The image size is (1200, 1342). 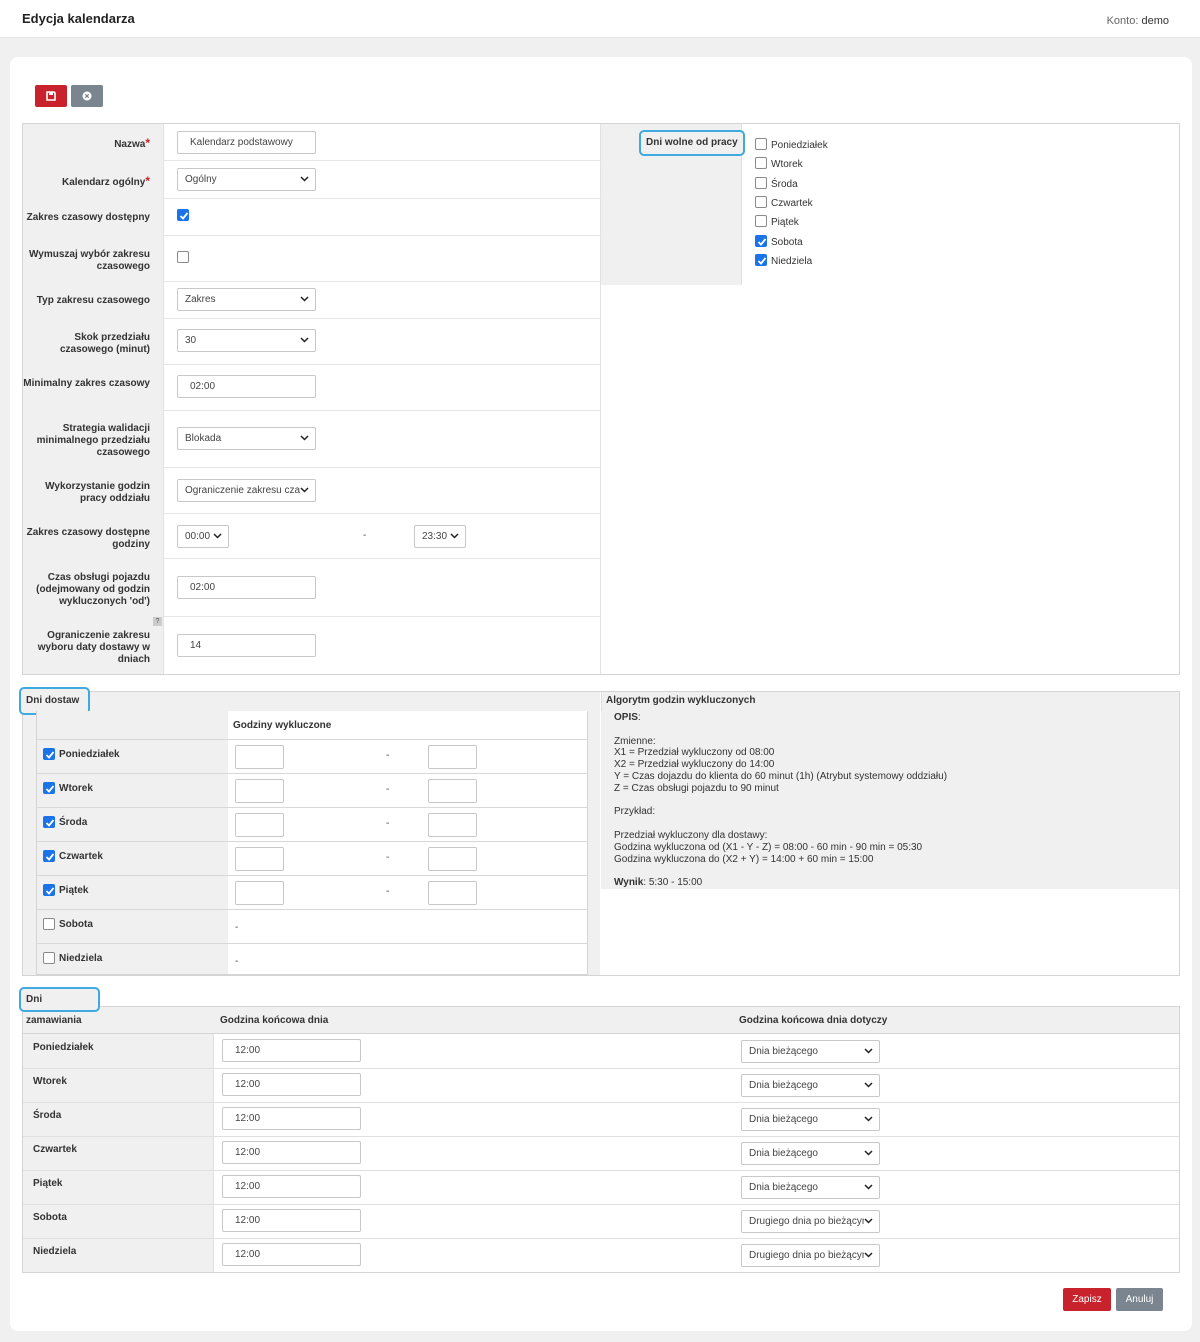 What do you see at coordinates (1139, 1299) in the screenshot?
I see `cancel-button: Anuluj` at bounding box center [1139, 1299].